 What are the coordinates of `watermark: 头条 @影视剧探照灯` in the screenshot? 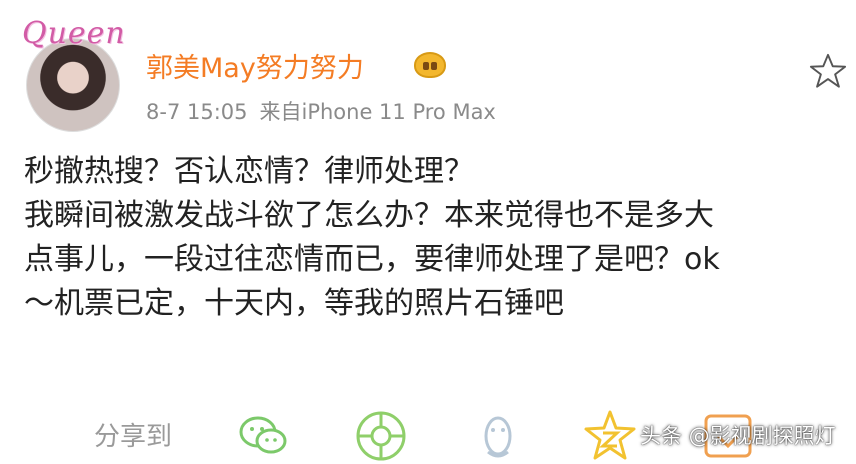 It's located at (738, 436).